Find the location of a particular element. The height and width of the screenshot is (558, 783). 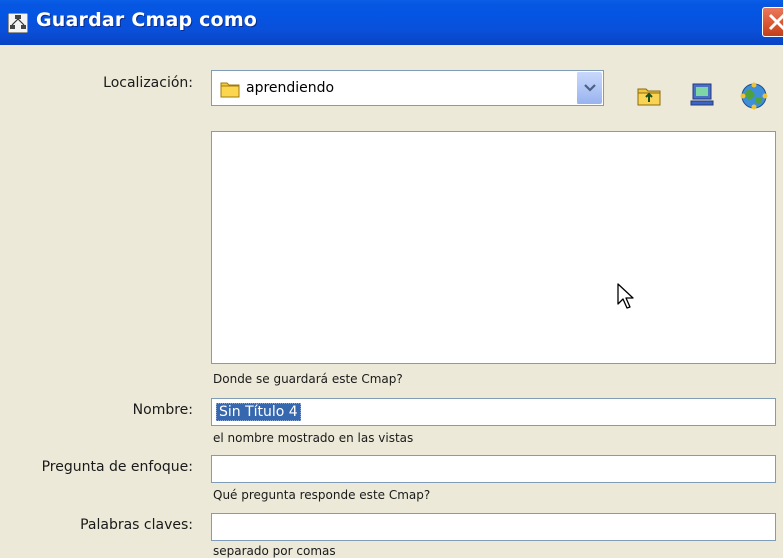

keywords-label: Palabras claves: is located at coordinates (136, 525).